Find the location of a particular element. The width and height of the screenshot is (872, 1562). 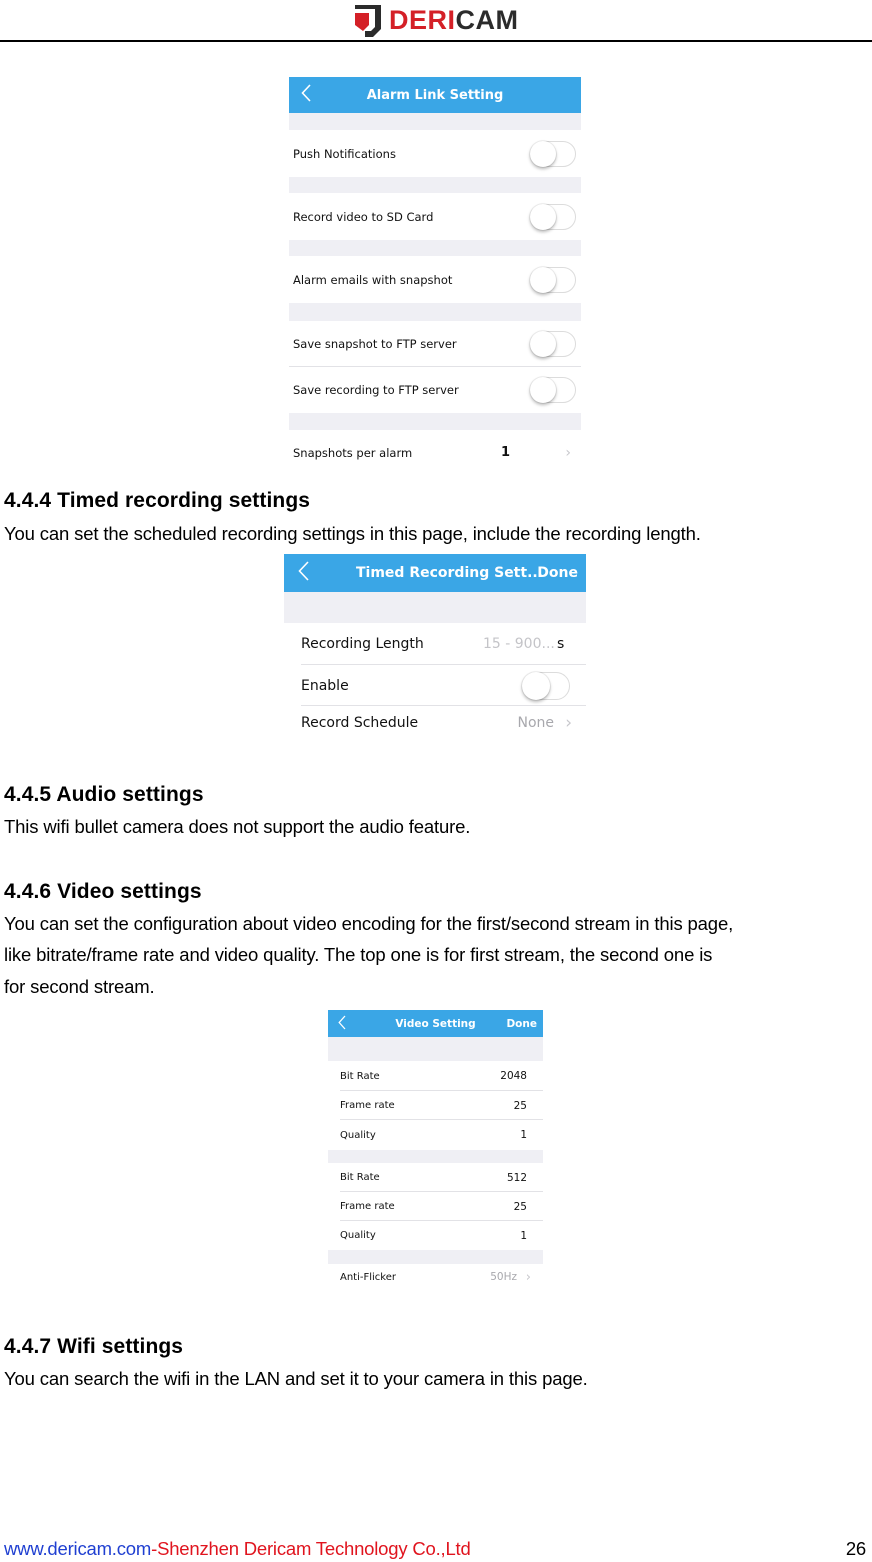

first-stream-quality-value: 1 is located at coordinates (523, 1135).